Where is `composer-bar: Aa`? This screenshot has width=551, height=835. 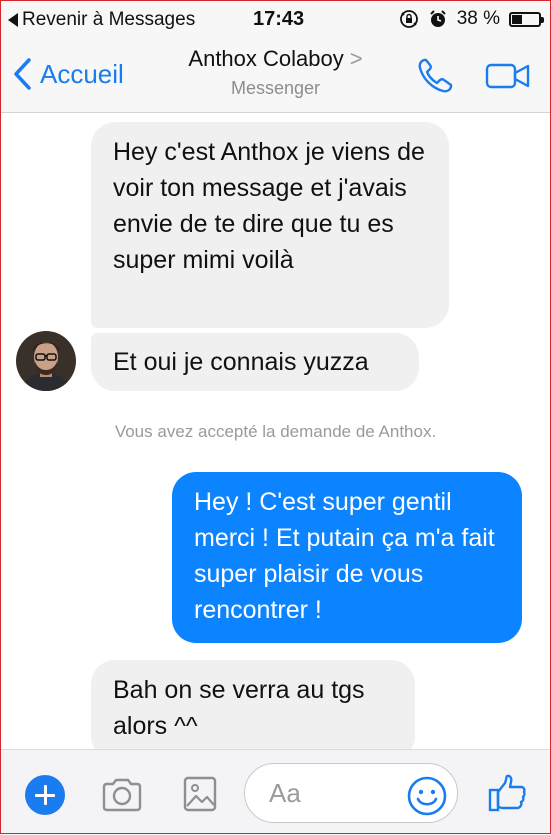
composer-bar: Aa is located at coordinates (275, 792).